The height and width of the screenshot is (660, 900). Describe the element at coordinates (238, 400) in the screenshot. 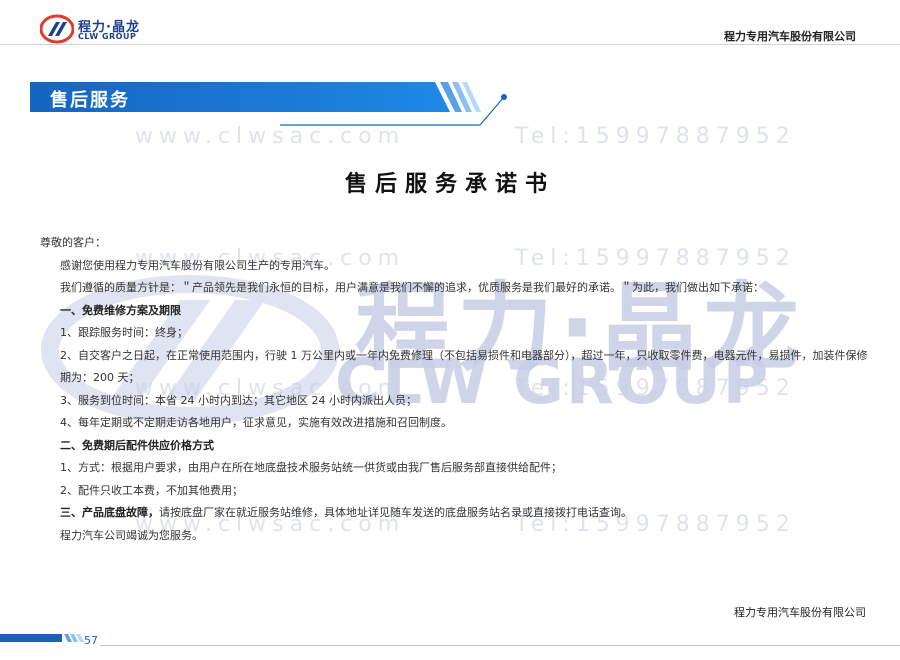

I see `list-item: 3、服务到位时间：本省 24 小时内到达；其它地区 24 小时内派出人员；` at that location.